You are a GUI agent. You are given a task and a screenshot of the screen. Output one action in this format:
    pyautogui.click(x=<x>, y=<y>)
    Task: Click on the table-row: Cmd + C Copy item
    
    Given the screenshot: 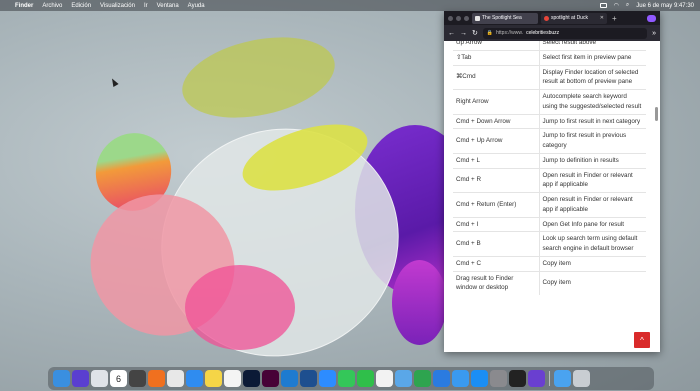 What is the action you would take?
    pyautogui.click(x=549, y=263)
    